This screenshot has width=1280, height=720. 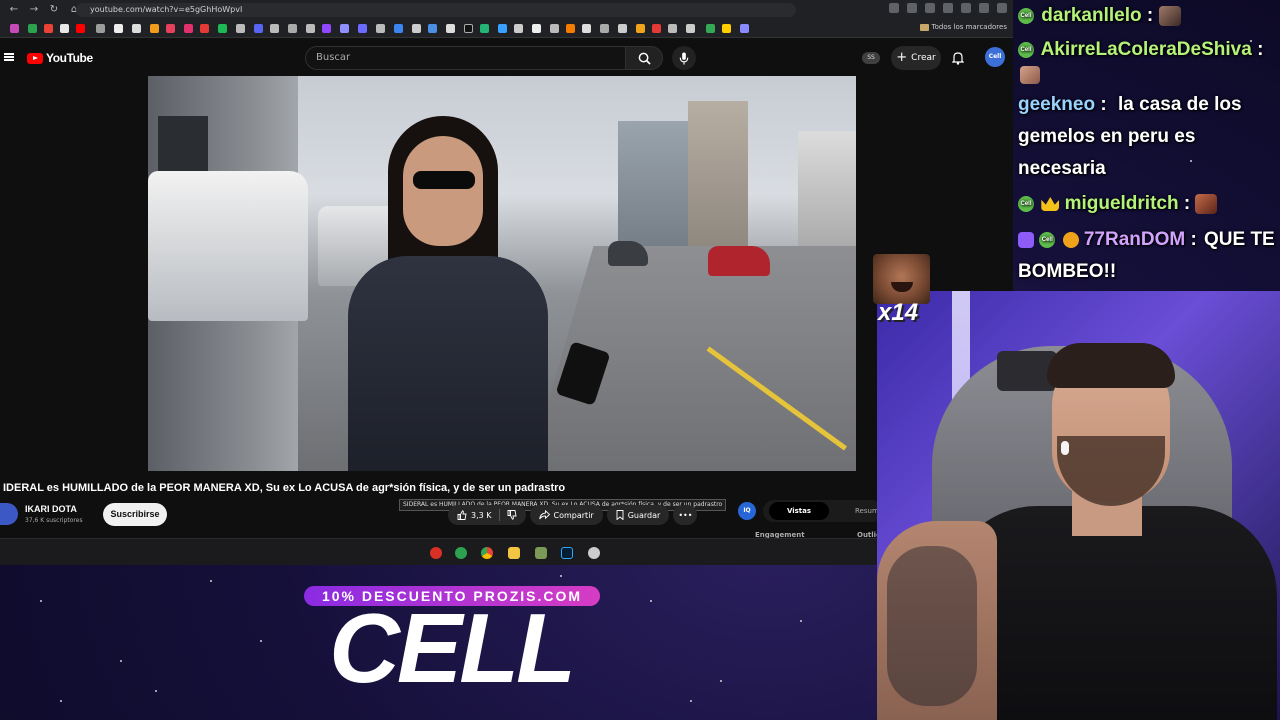 I want to click on share-button: Compartir, so click(x=566, y=515).